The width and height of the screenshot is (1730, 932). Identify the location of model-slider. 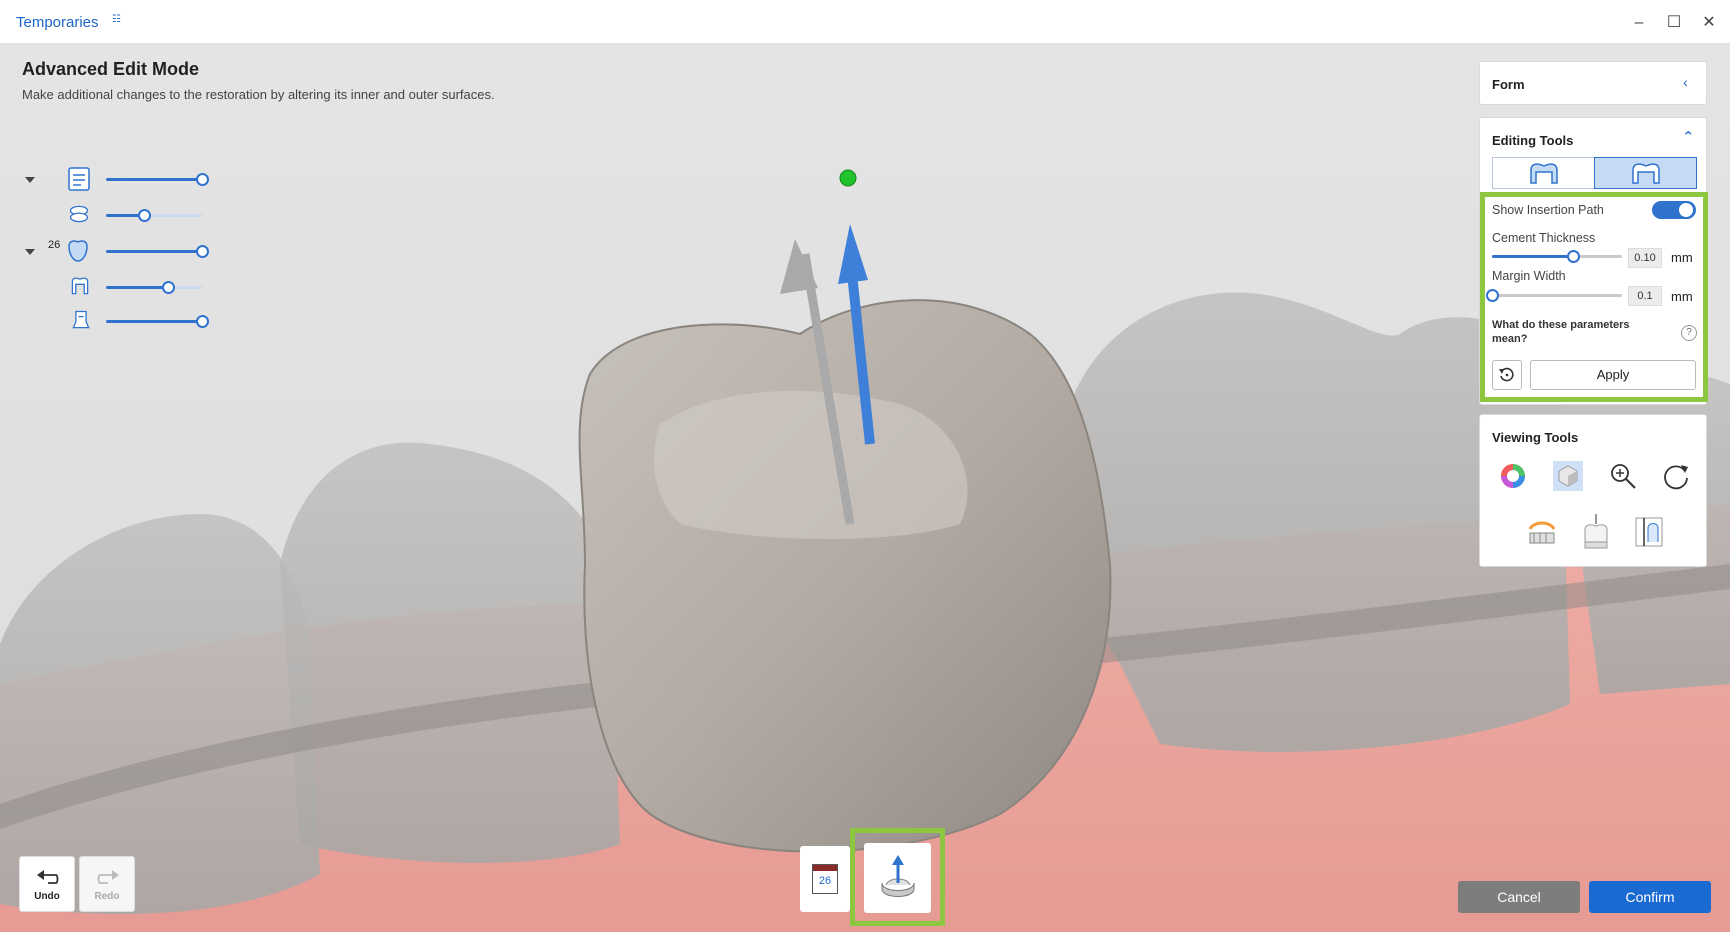
(154, 179).